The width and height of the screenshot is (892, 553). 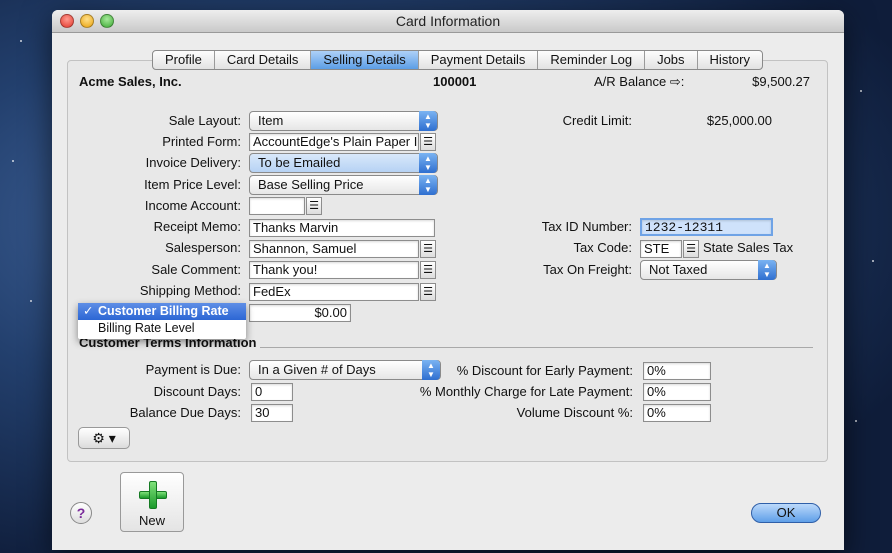 What do you see at coordinates (748, 247) in the screenshot?
I see `tax-code-description: State Sales Tax` at bounding box center [748, 247].